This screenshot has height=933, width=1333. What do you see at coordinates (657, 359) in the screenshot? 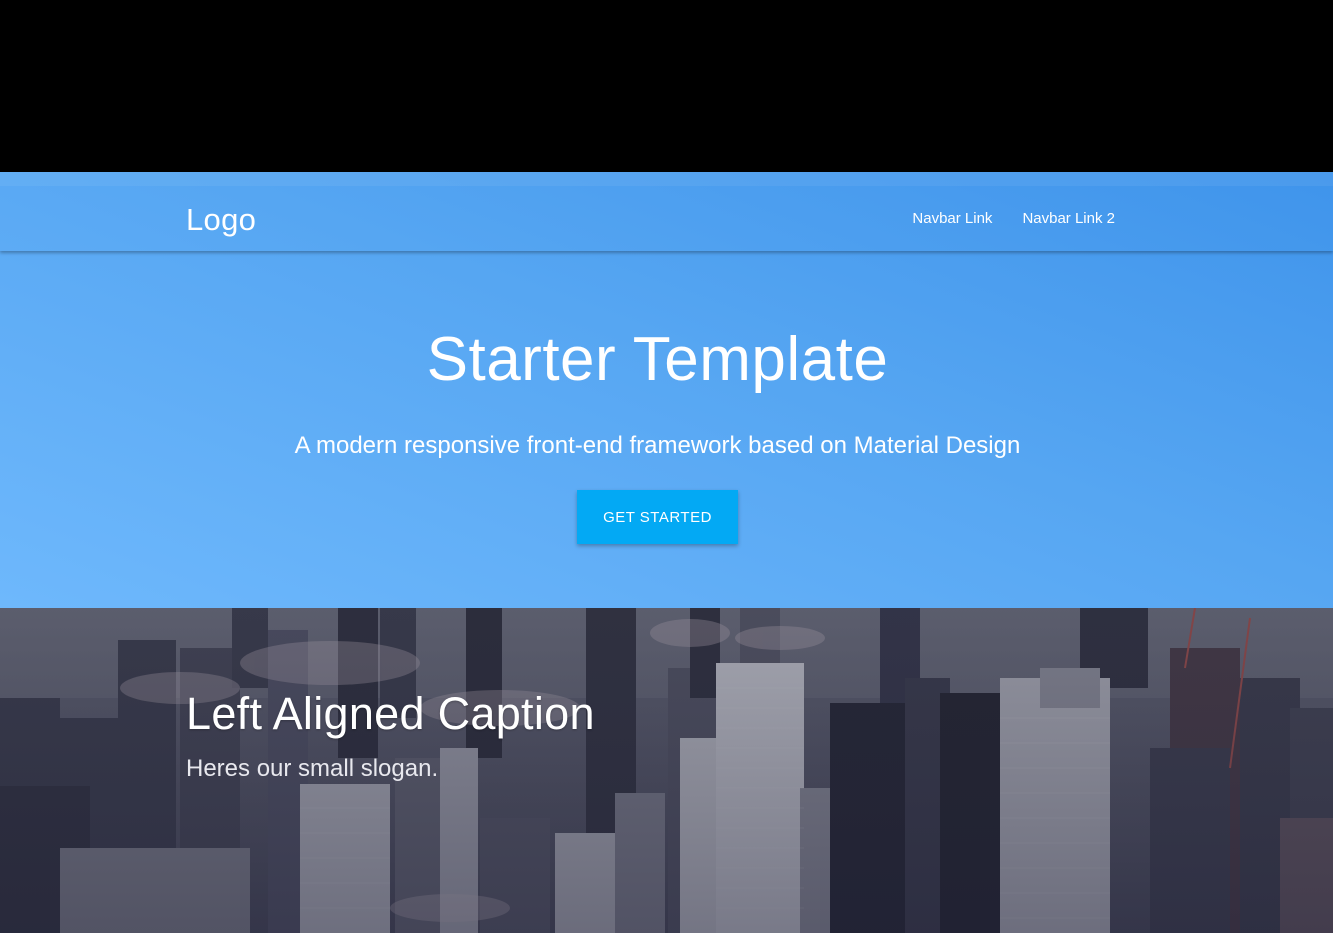
I see `hero-title: Starter Template` at bounding box center [657, 359].